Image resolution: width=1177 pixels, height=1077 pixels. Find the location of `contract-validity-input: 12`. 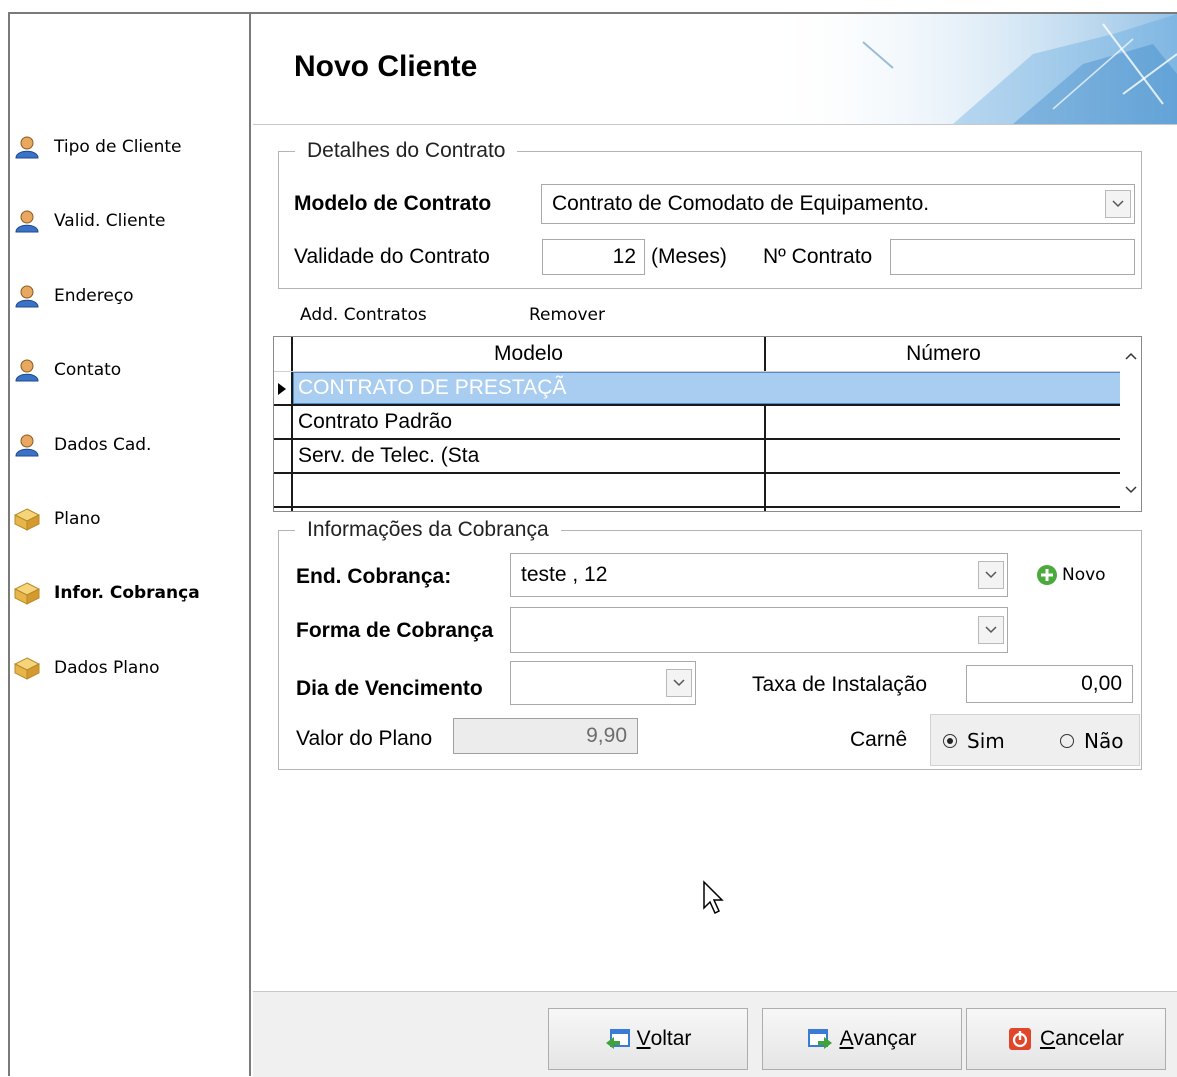

contract-validity-input: 12 is located at coordinates (593, 257).